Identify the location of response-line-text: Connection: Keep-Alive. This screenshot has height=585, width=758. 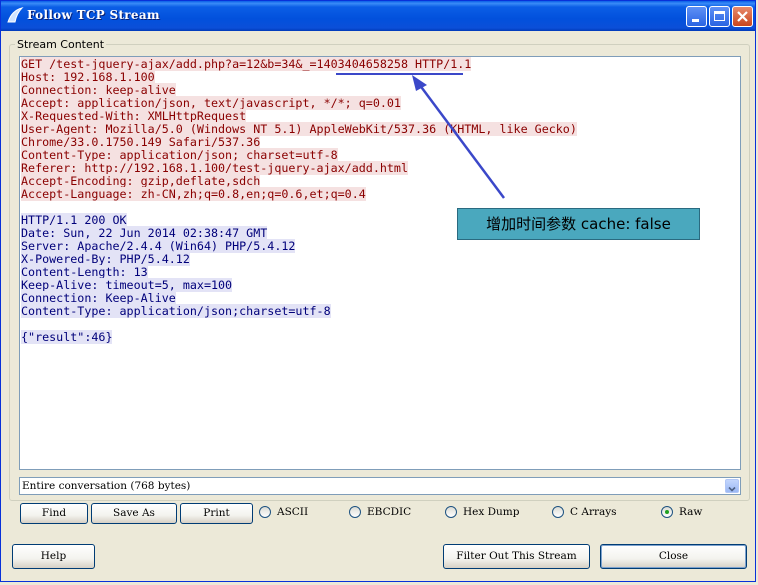
(98, 298).